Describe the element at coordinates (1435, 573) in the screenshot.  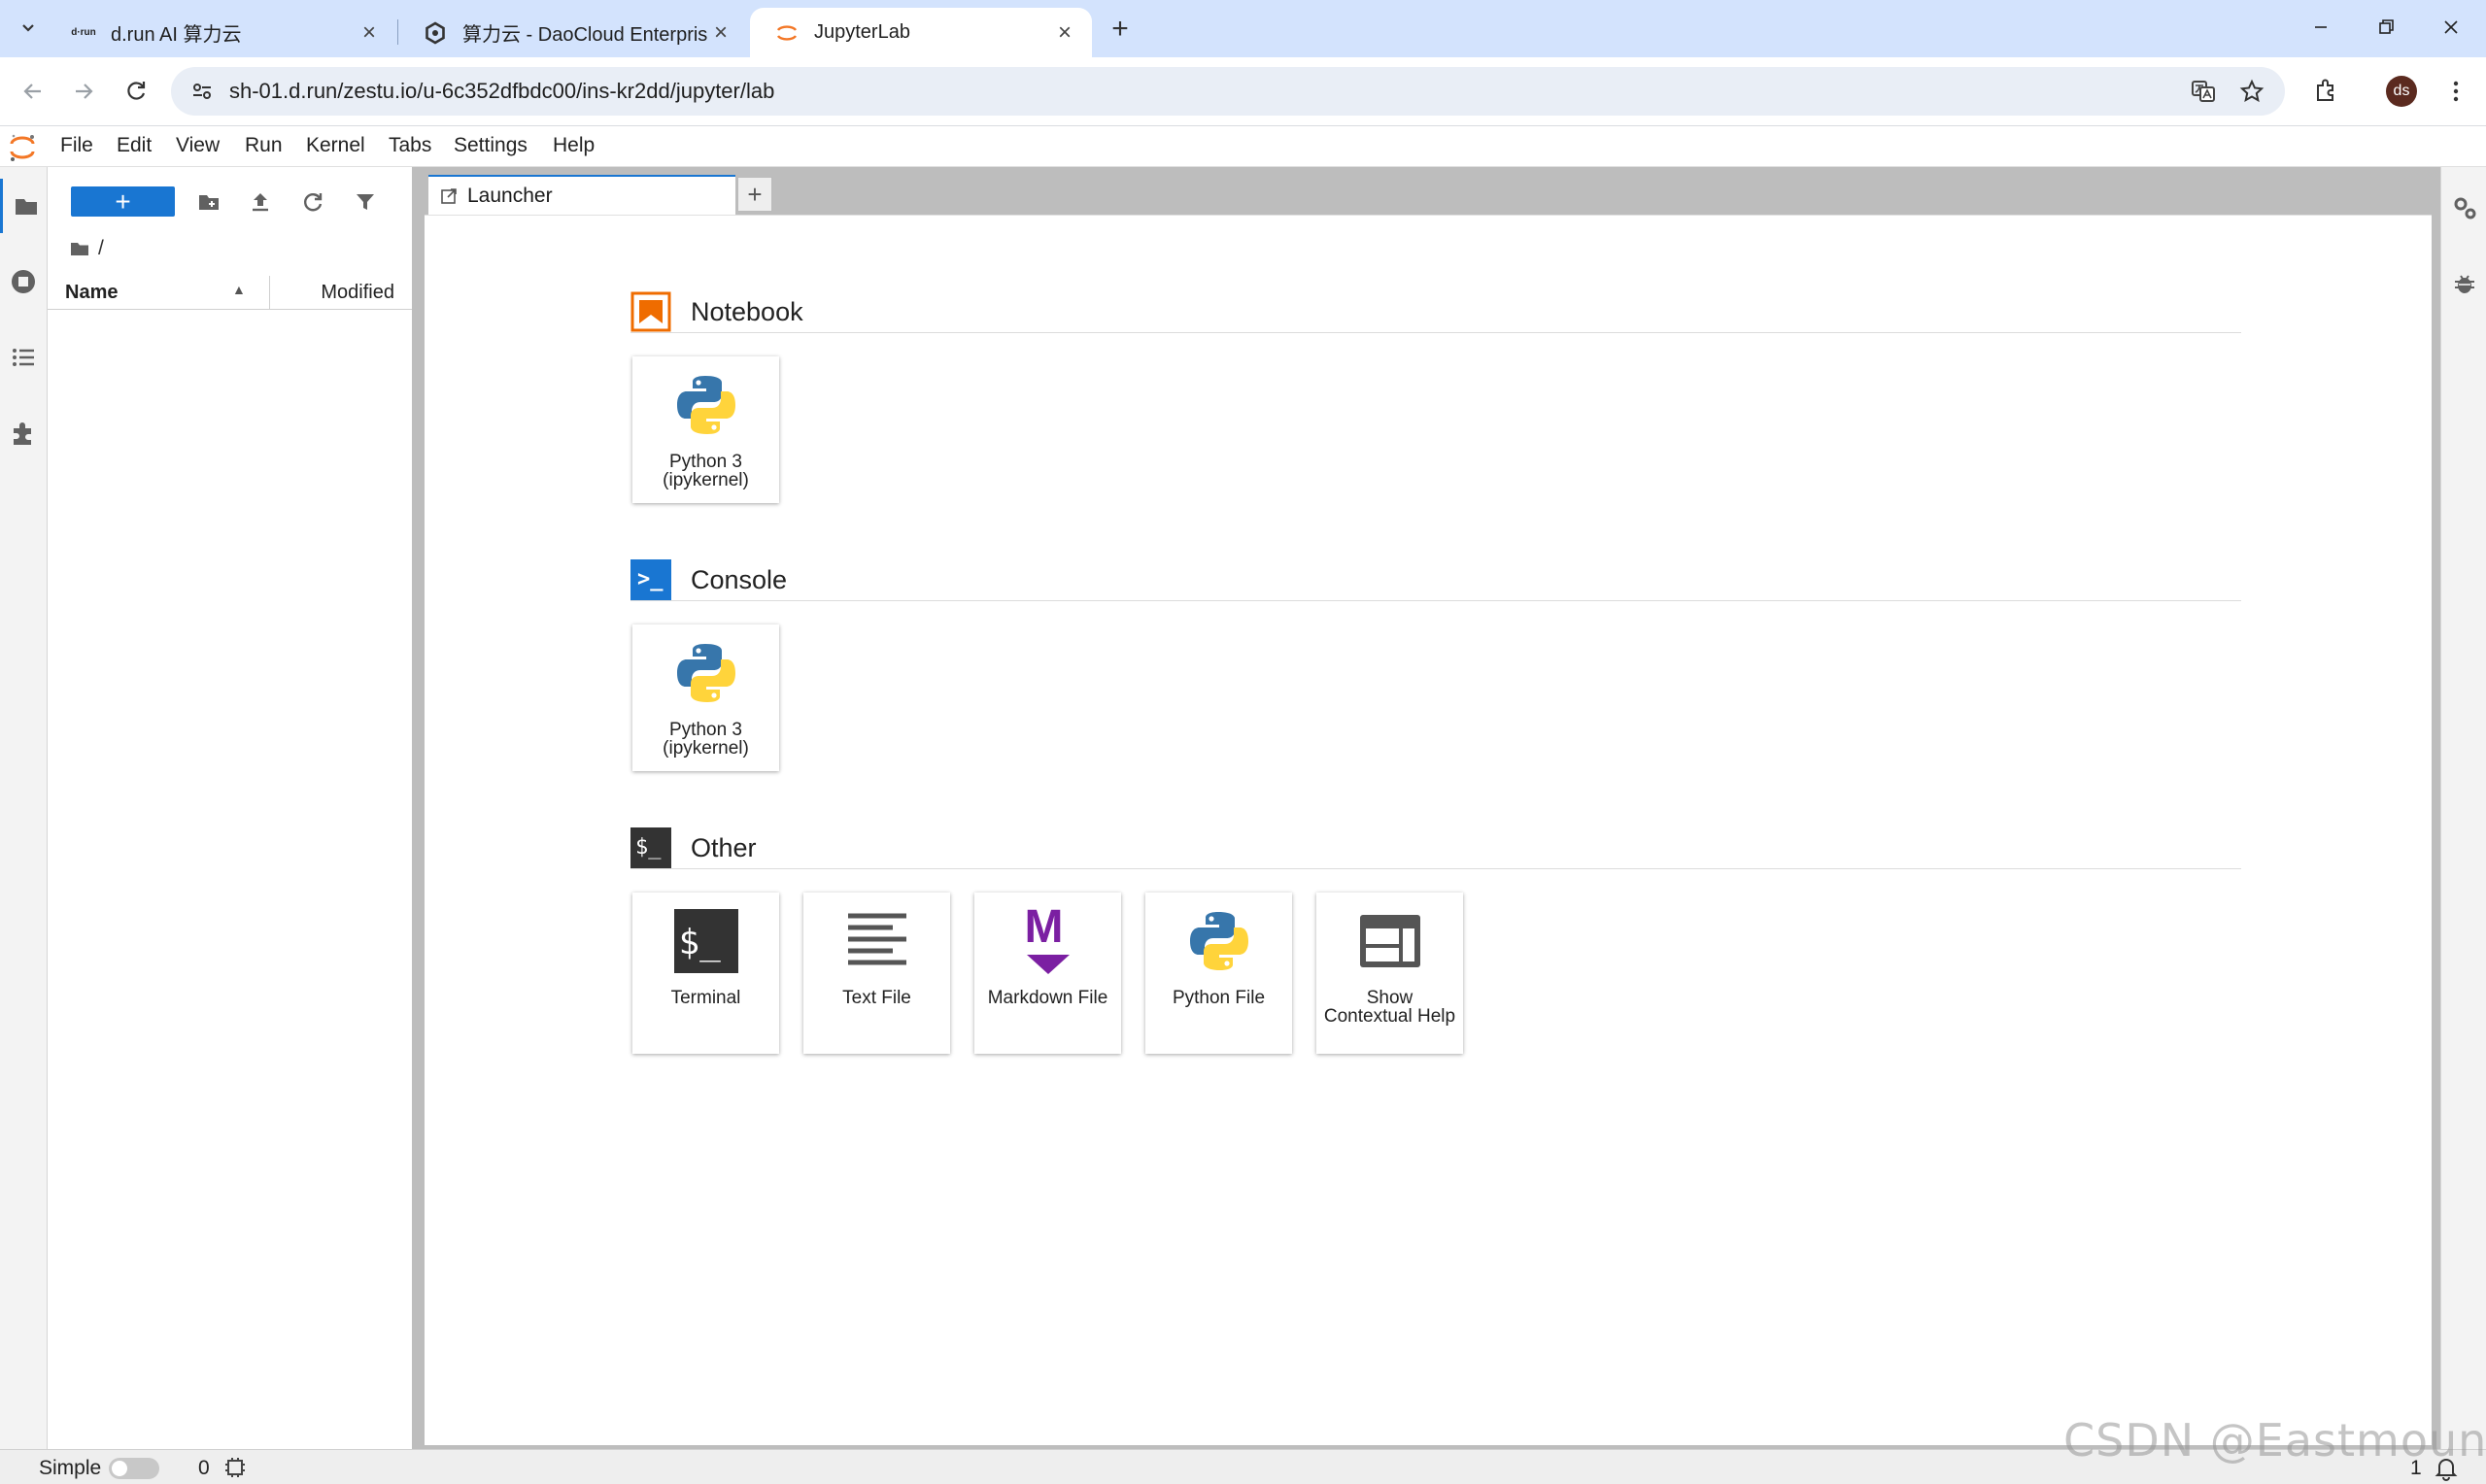
I see `section-header: >_ Console` at that location.